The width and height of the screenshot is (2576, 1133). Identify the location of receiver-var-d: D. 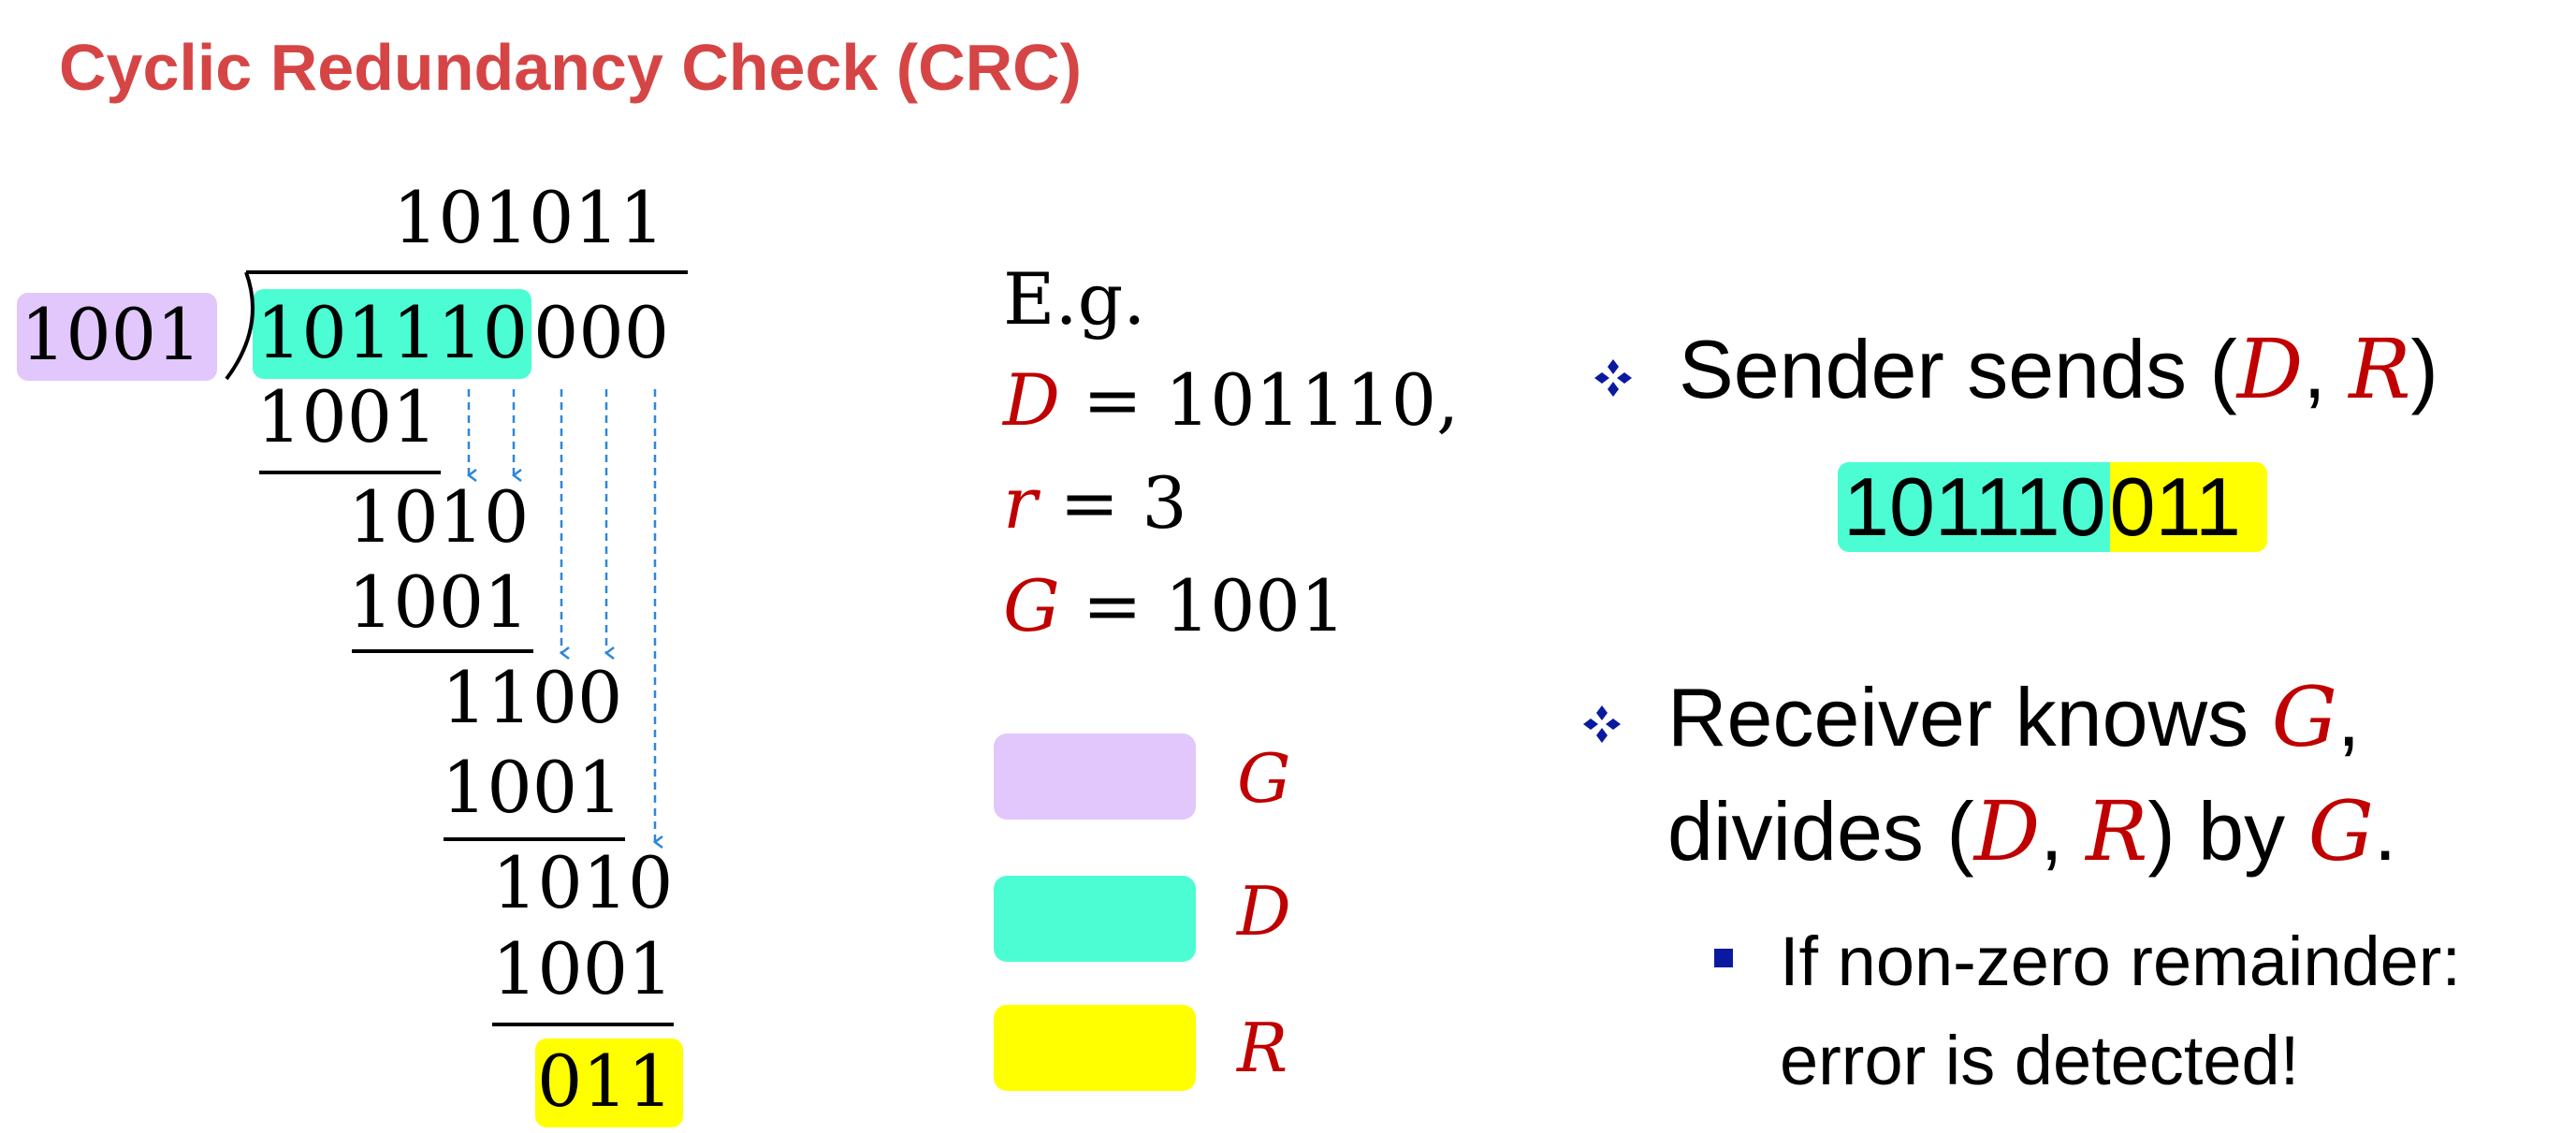
(2007, 831).